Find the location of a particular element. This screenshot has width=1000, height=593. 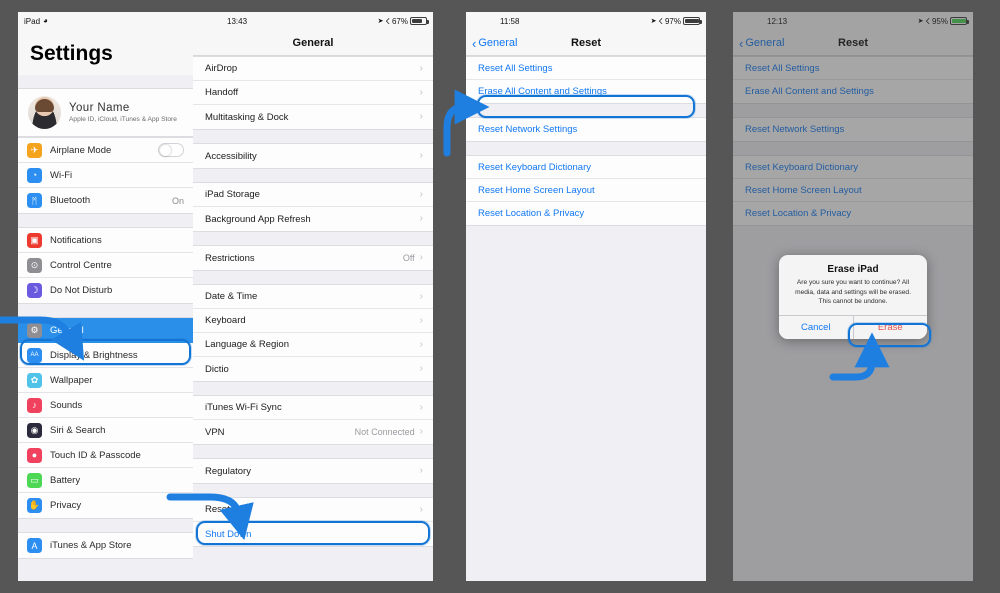

sidebar-item-airplane-mode: ✈ Airplane Mode is located at coordinates (105, 150).